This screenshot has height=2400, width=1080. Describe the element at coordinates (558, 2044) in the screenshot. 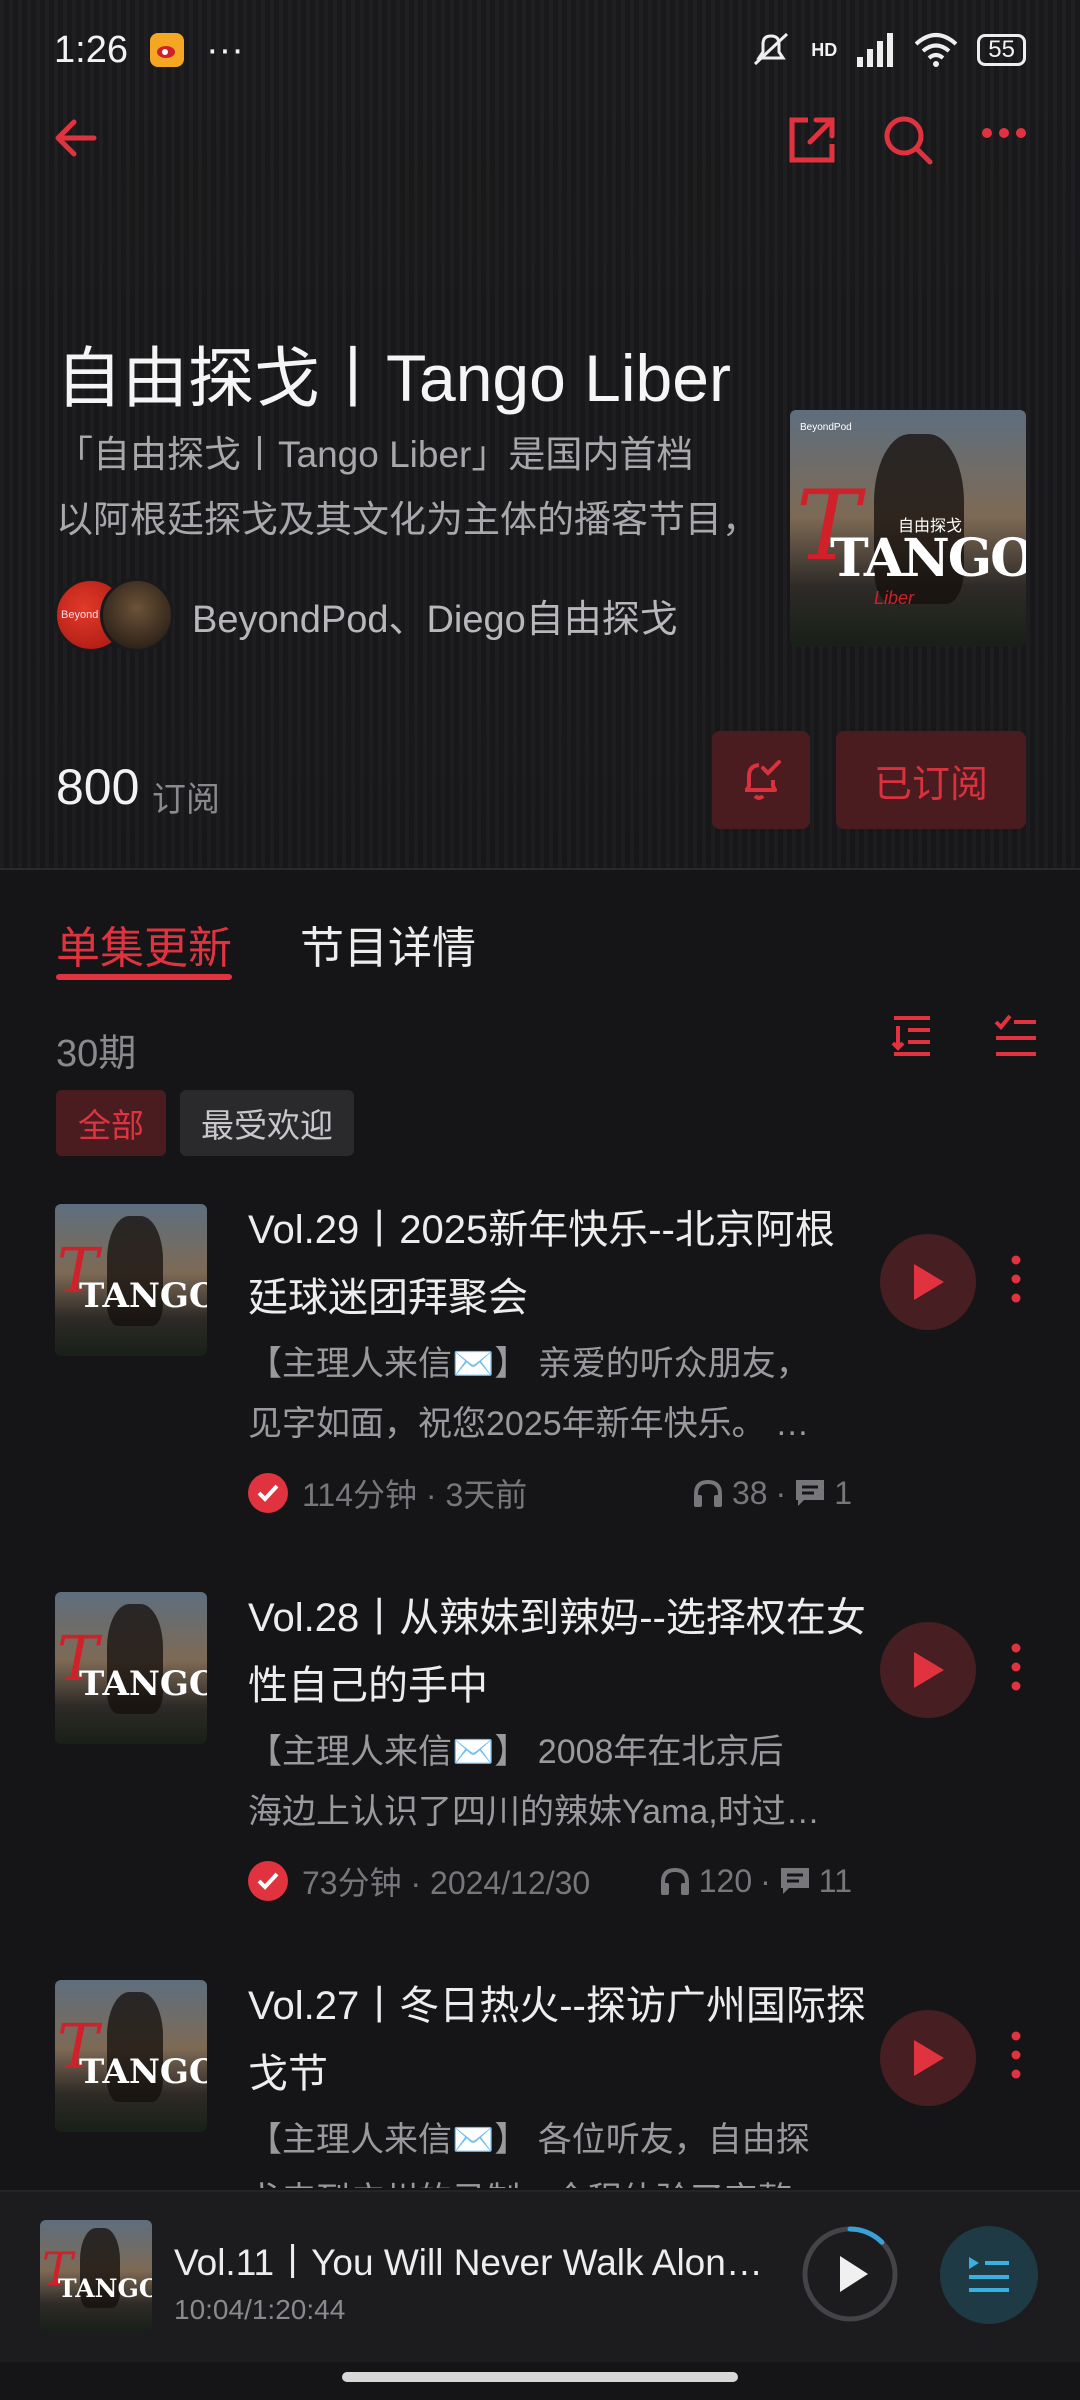

I see `episode-title: Vol.27丨冬日热火--探访广州国际探戈节` at that location.